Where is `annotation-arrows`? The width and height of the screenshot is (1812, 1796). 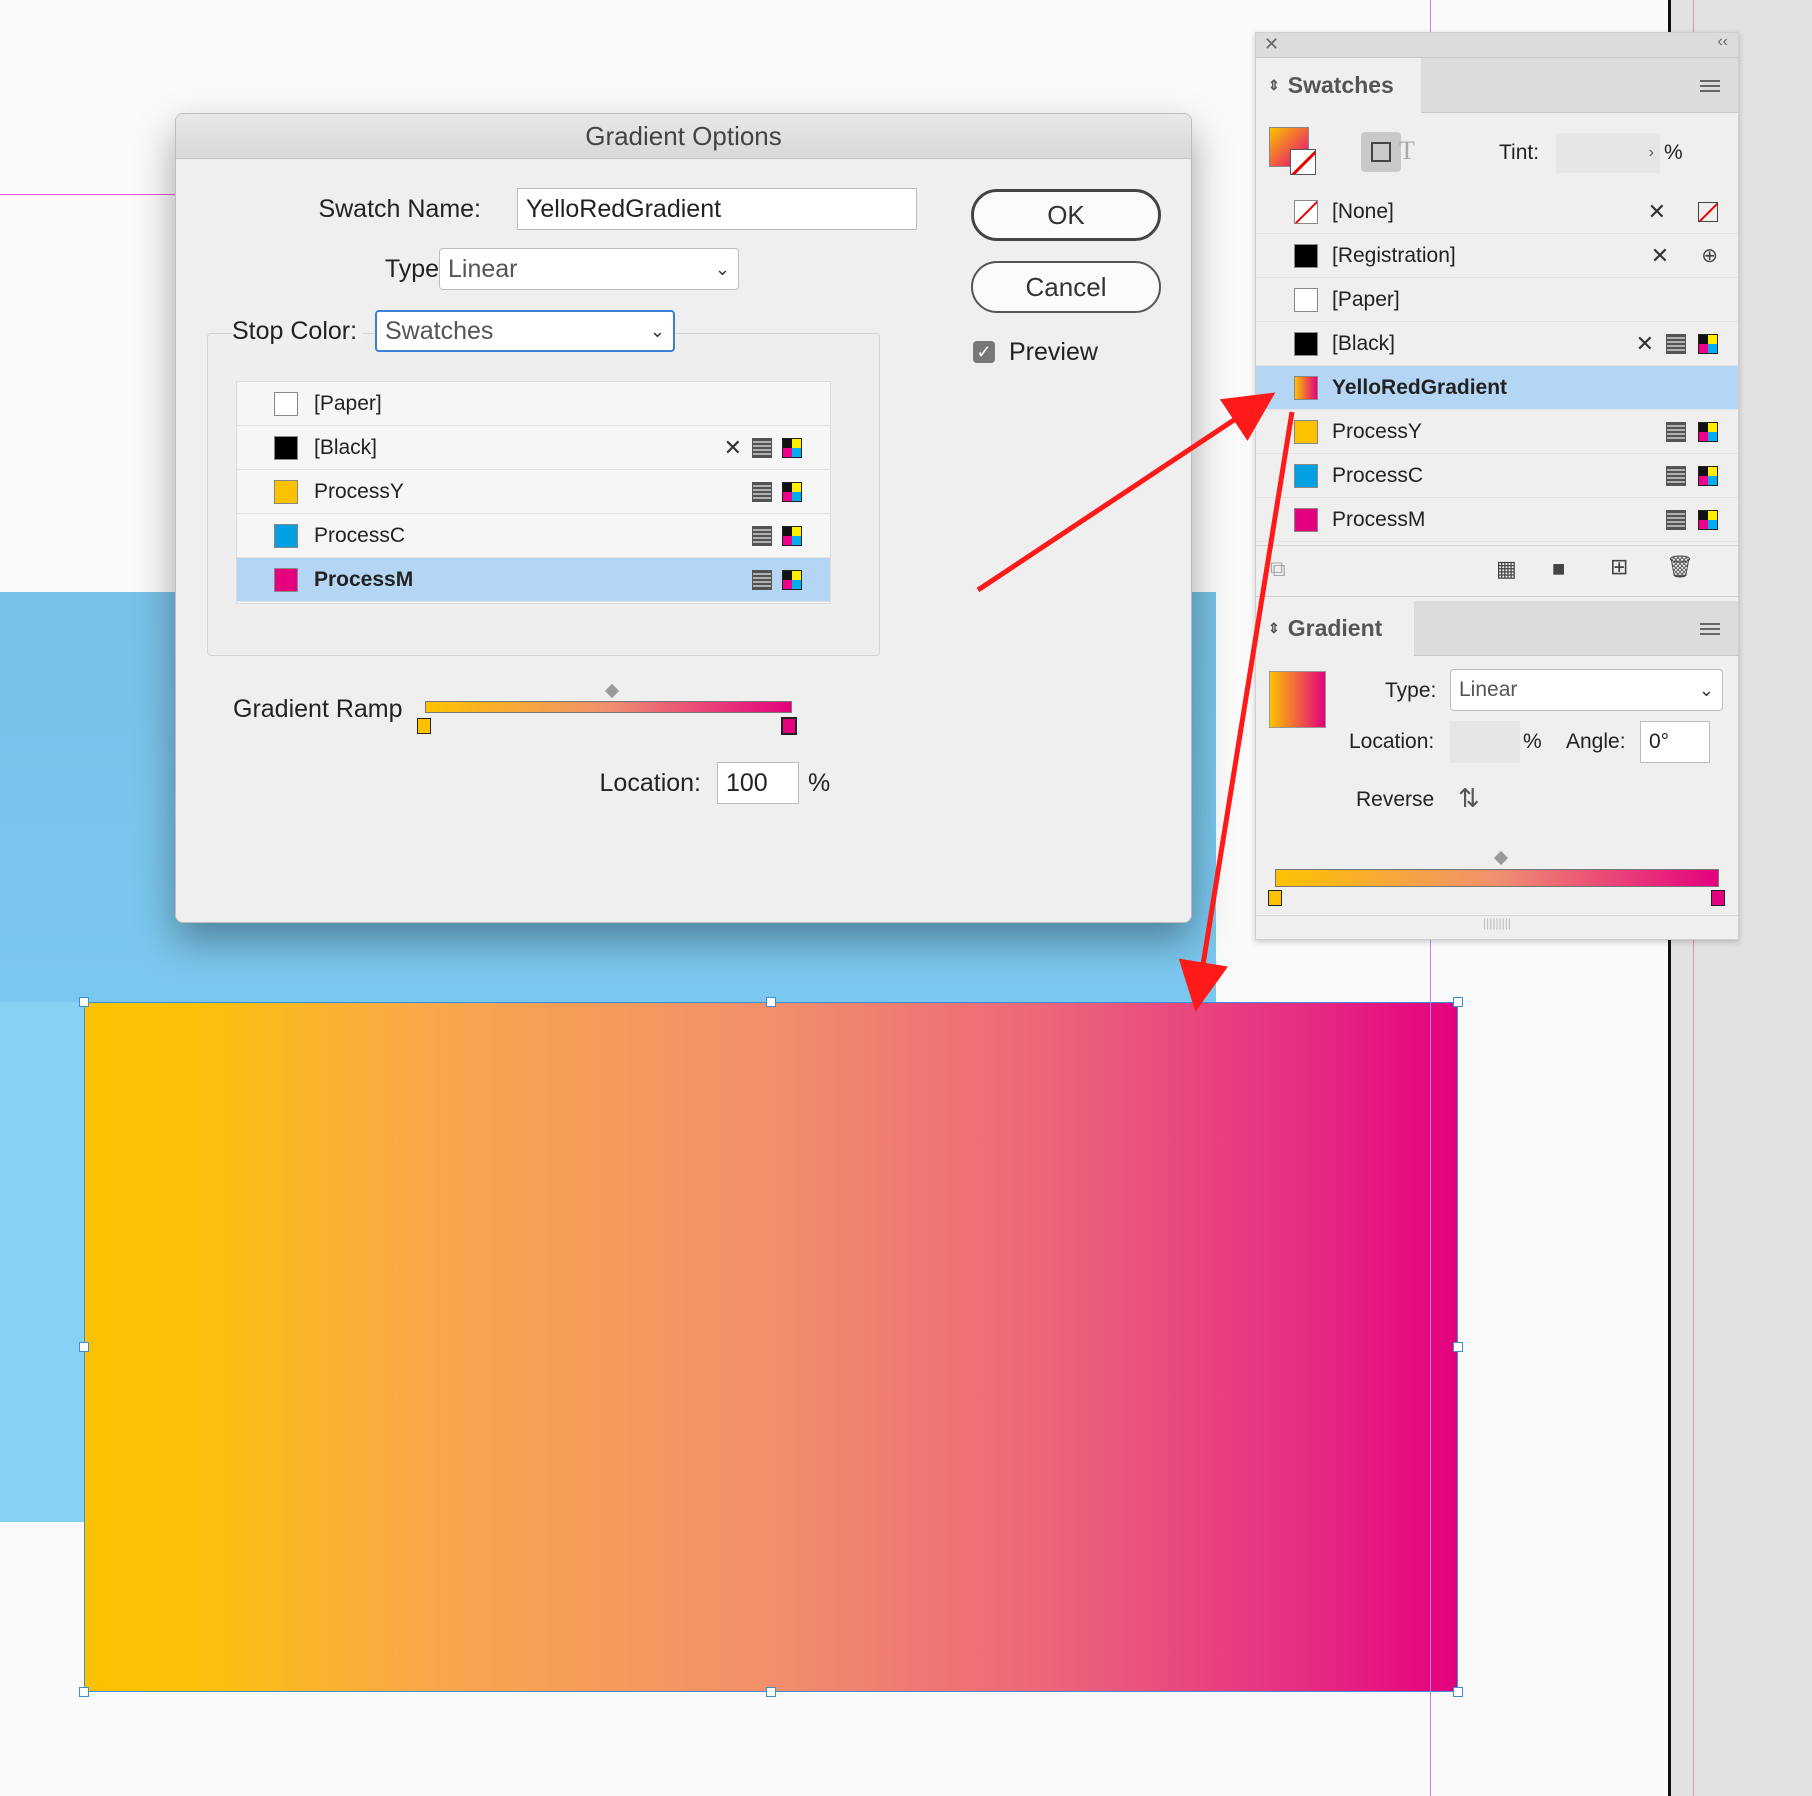 annotation-arrows is located at coordinates (1135, 702).